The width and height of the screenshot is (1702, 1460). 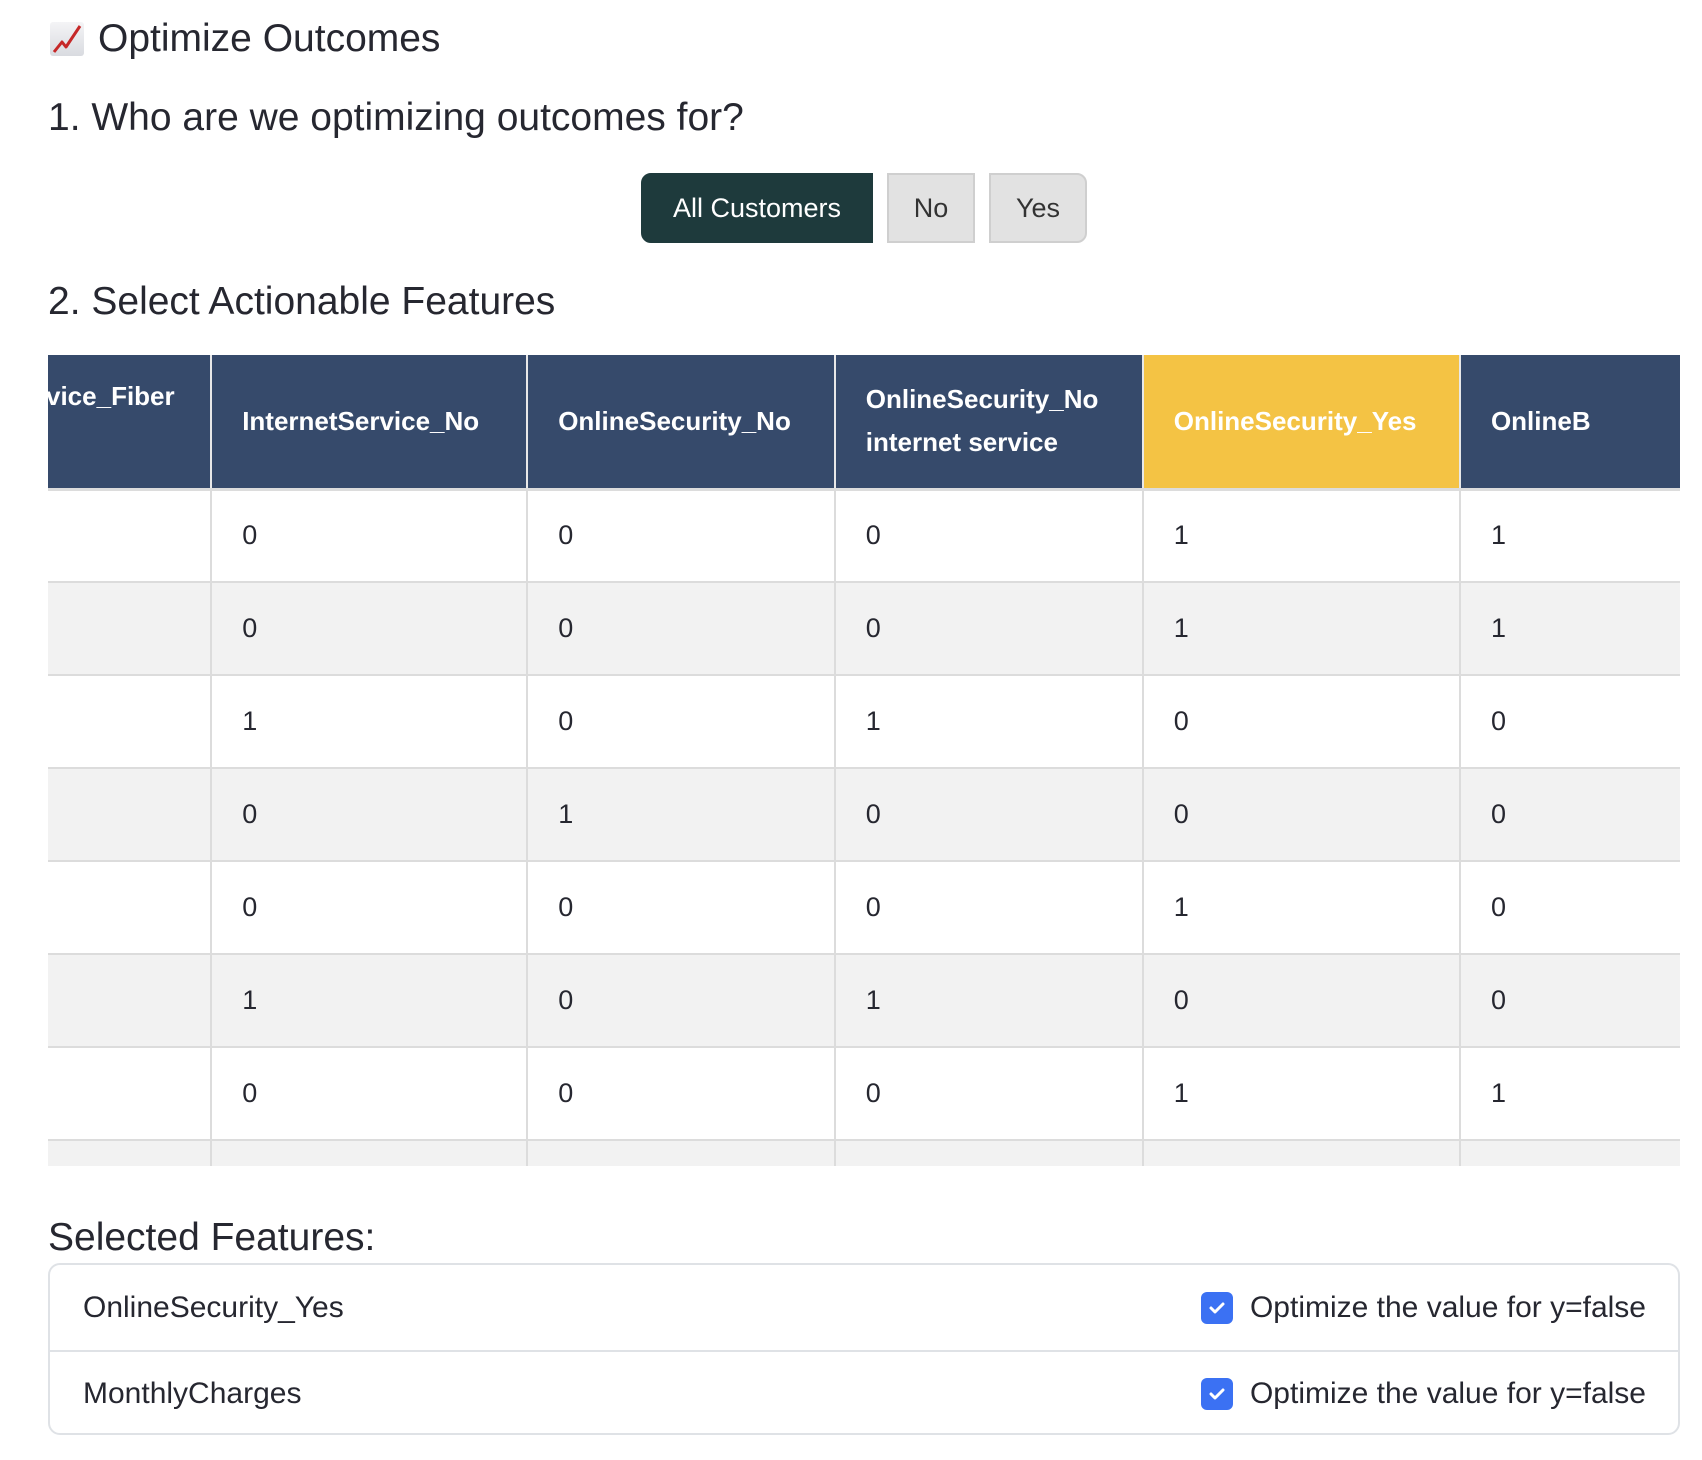 I want to click on feature-name: MonthlyCharges, so click(x=192, y=1393).